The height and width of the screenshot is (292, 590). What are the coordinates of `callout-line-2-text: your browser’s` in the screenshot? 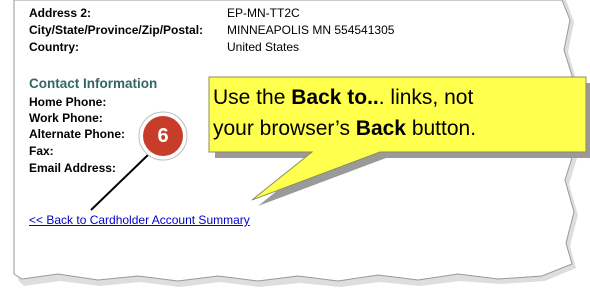 It's located at (284, 128).